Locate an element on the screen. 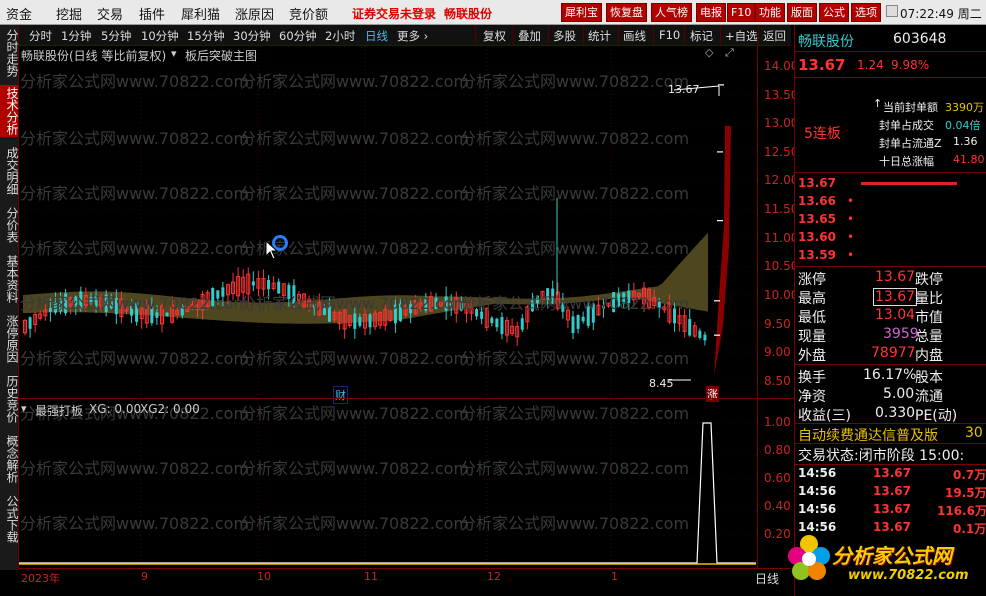 The width and height of the screenshot is (986, 596). stat-label: 最高 is located at coordinates (812, 299).